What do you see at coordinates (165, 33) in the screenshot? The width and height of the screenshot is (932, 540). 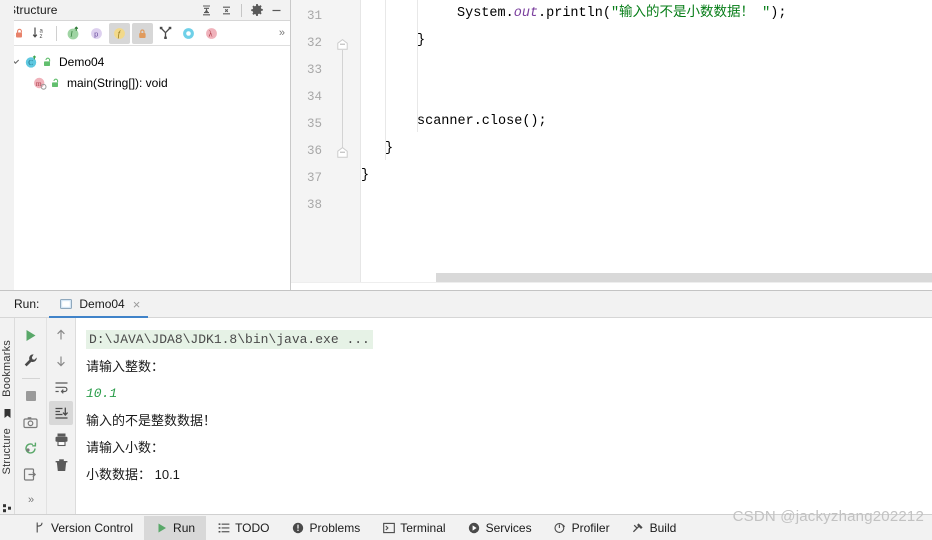 I see `show-anonymous-classes-icon` at bounding box center [165, 33].